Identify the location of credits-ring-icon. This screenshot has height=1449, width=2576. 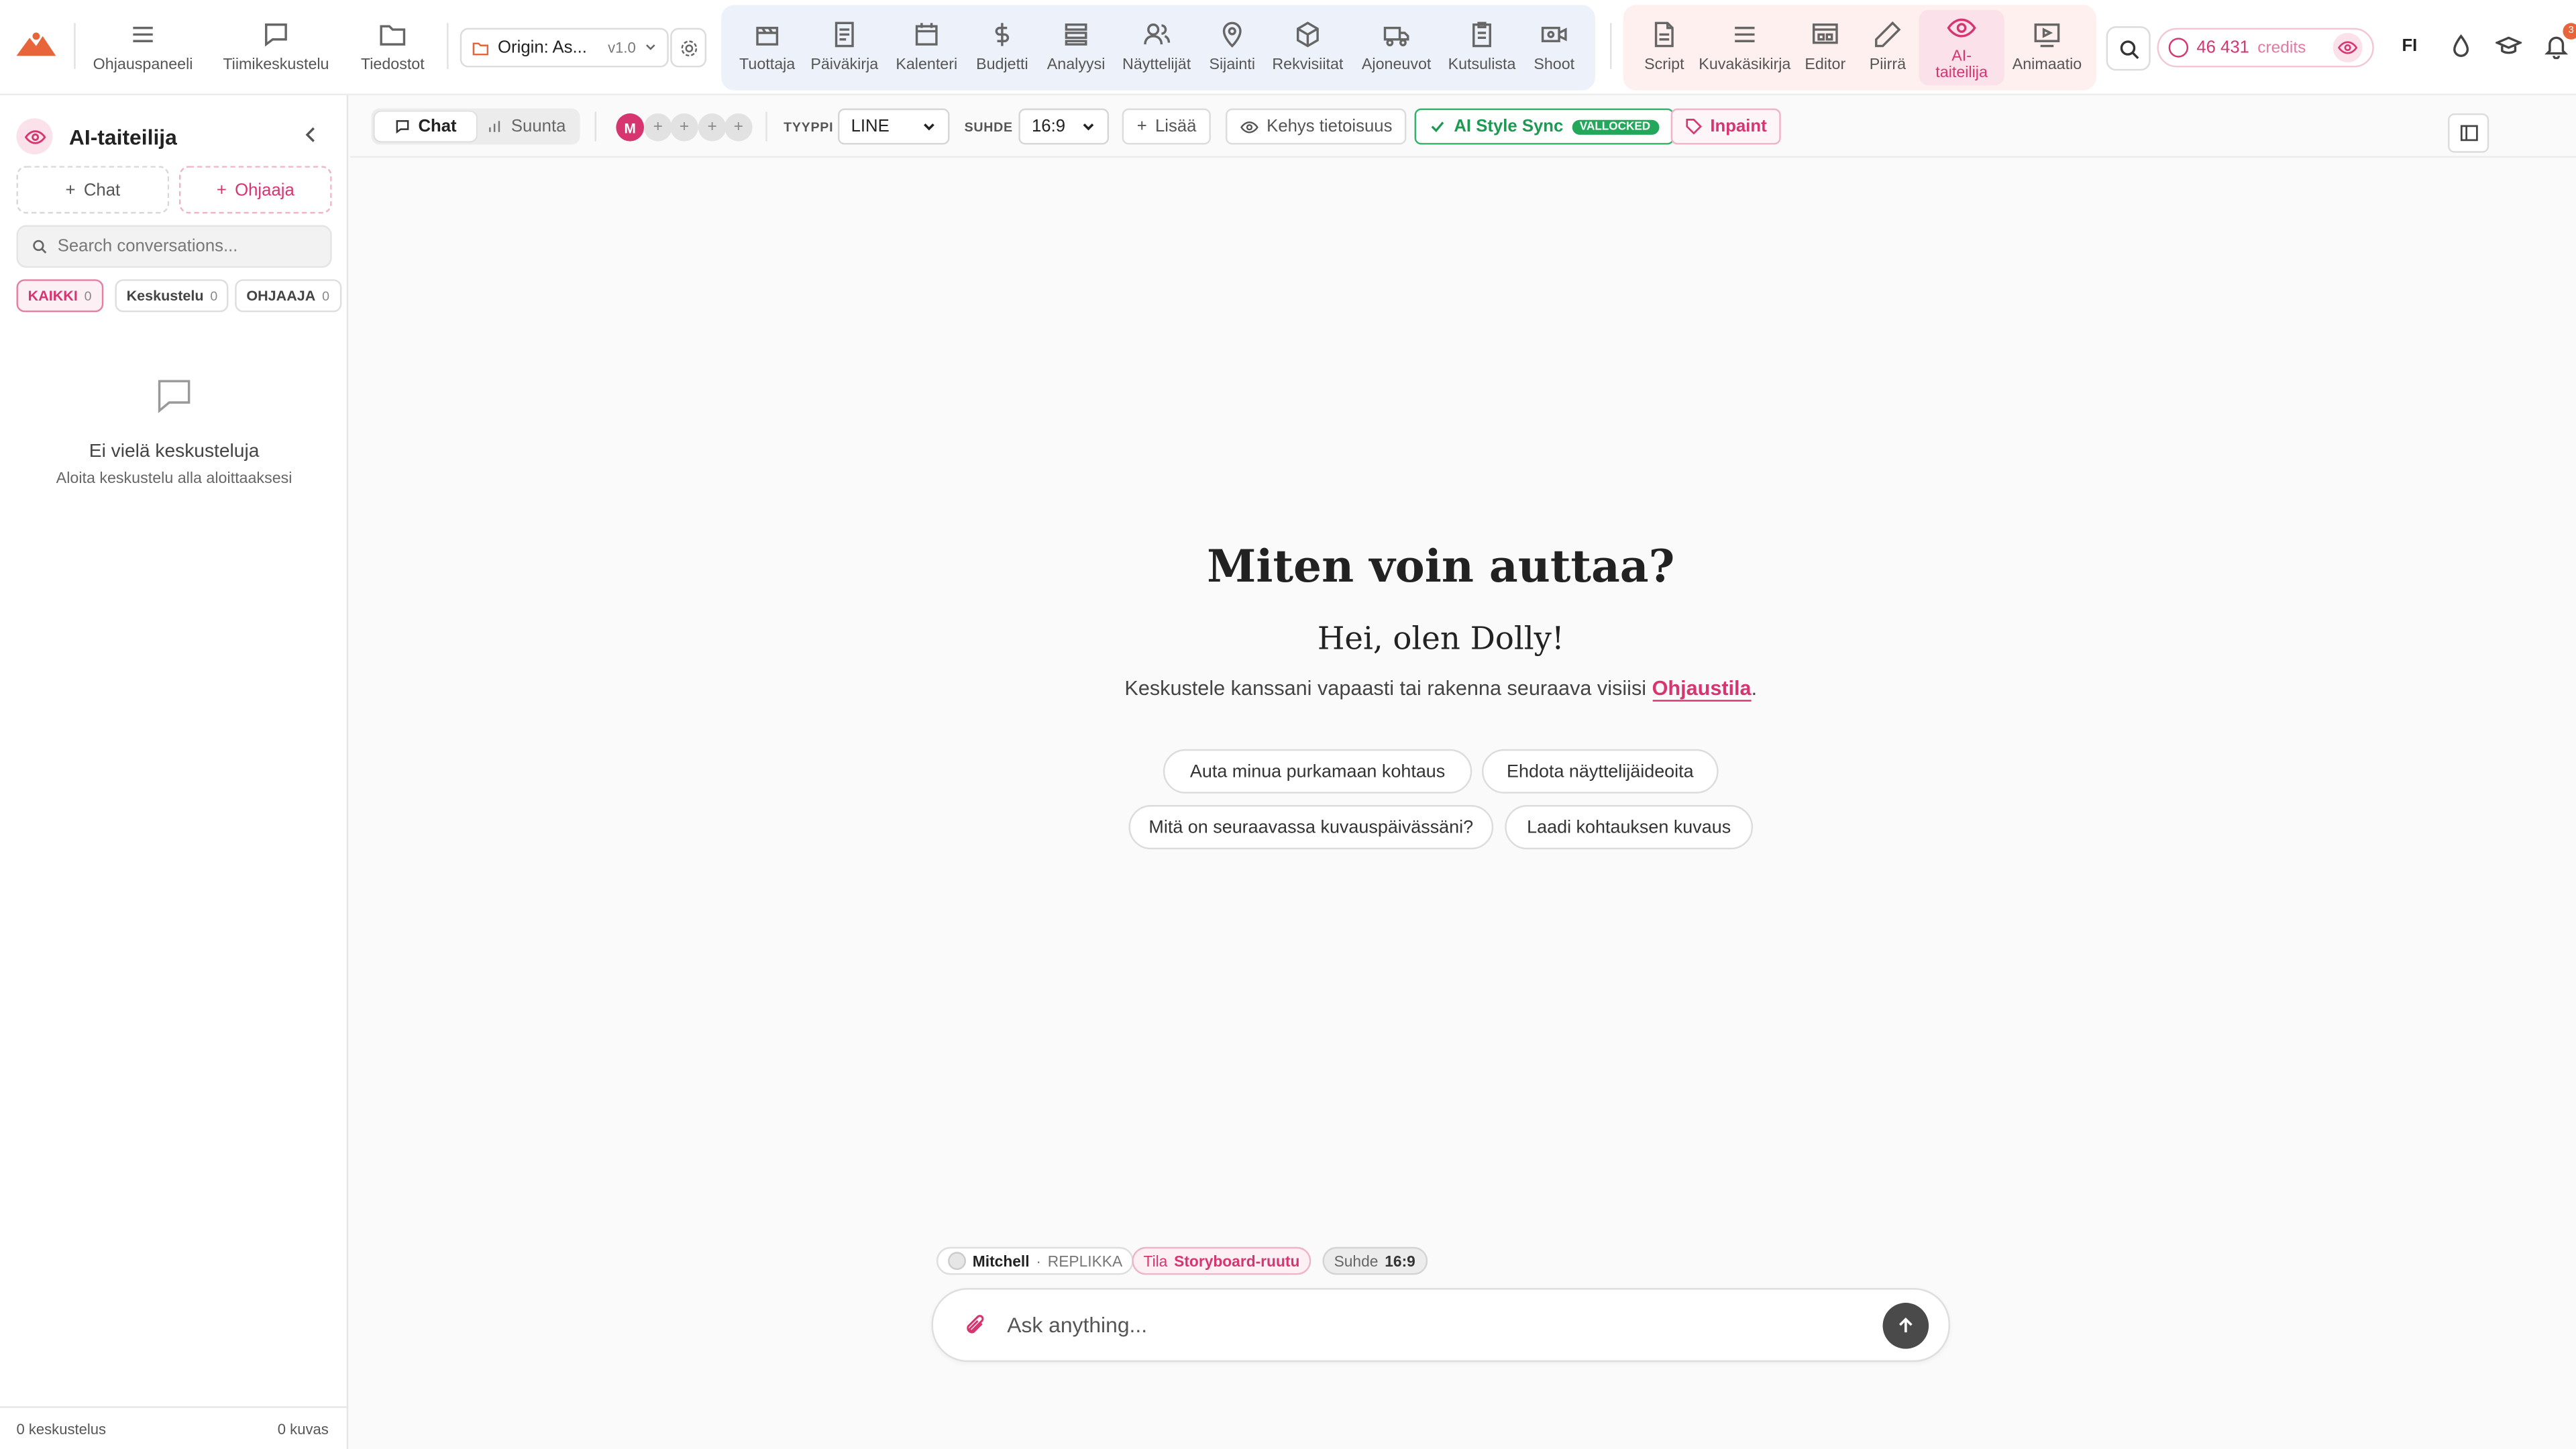
(2178, 48).